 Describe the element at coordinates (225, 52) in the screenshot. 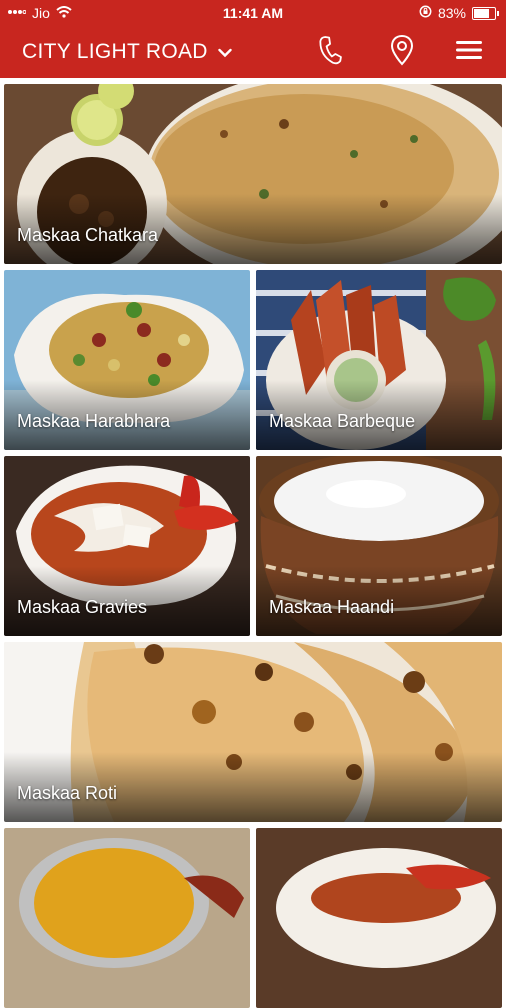

I see `chevron-down-icon` at that location.